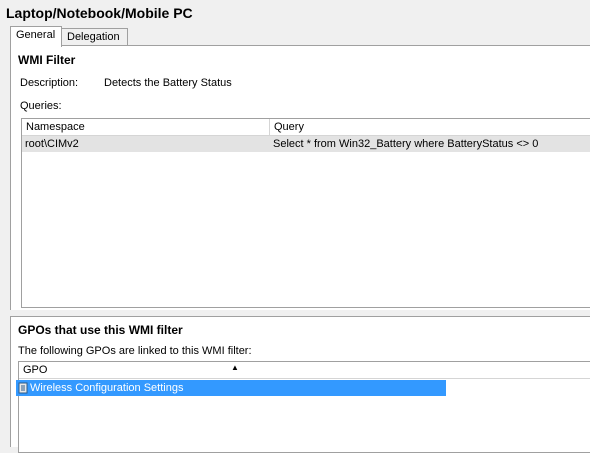  What do you see at coordinates (41, 106) in the screenshot?
I see `queries-label: Queries:` at bounding box center [41, 106].